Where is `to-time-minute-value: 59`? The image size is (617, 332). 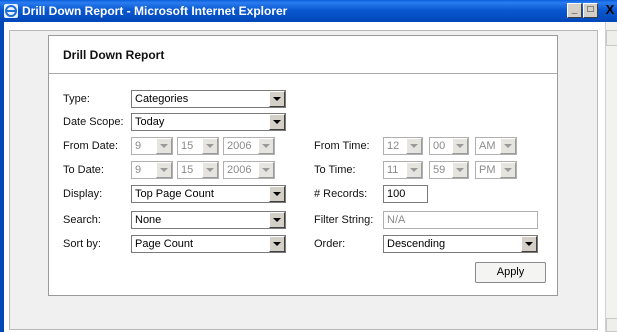 to-time-minute-value: 59 is located at coordinates (439, 170).